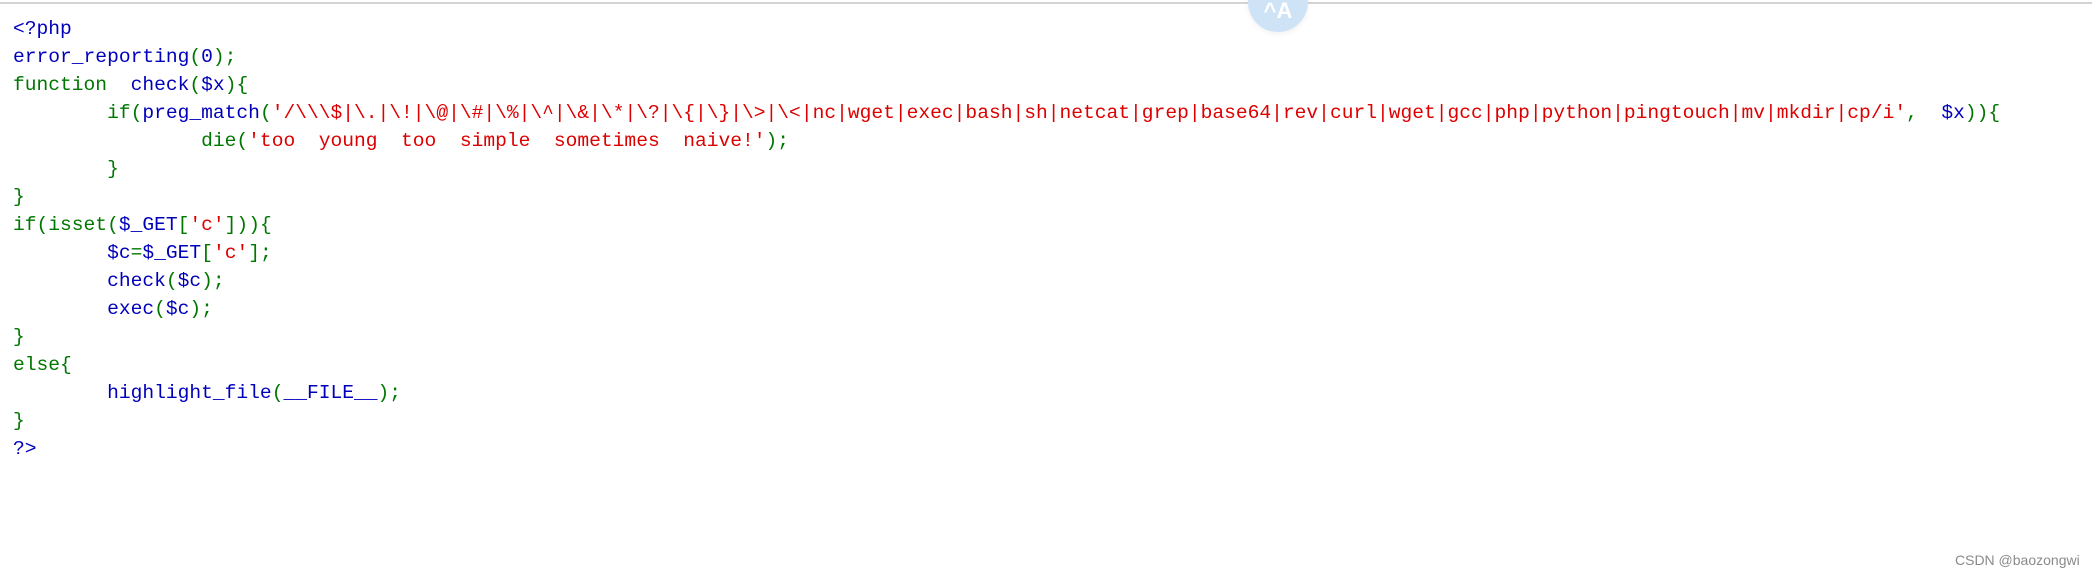 This screenshot has width=2092, height=578. Describe the element at coordinates (207, 57) in the screenshot. I see `code-token: 0` at that location.